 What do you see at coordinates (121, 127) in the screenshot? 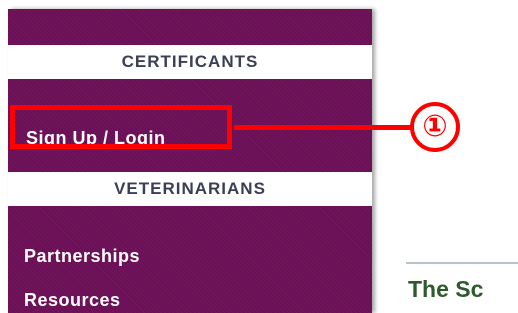
I see `annotation-highlight-box` at bounding box center [121, 127].